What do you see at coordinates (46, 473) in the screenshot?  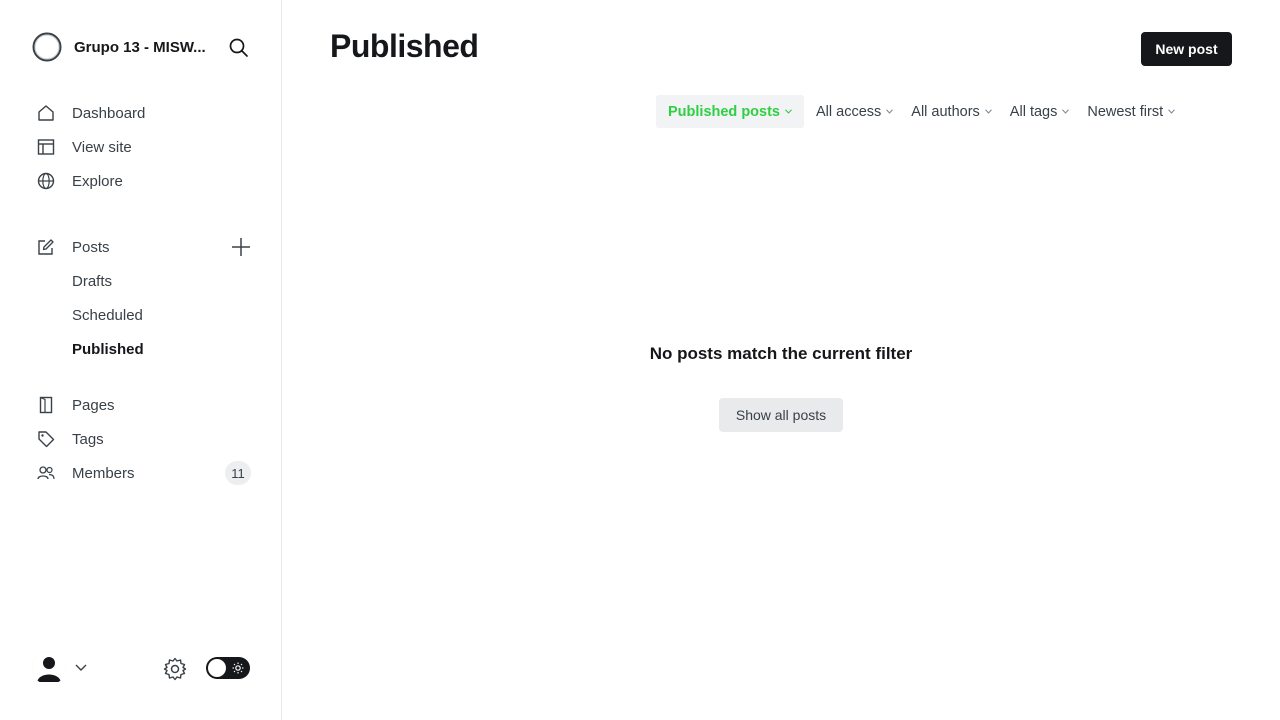 I see `members-icon` at bounding box center [46, 473].